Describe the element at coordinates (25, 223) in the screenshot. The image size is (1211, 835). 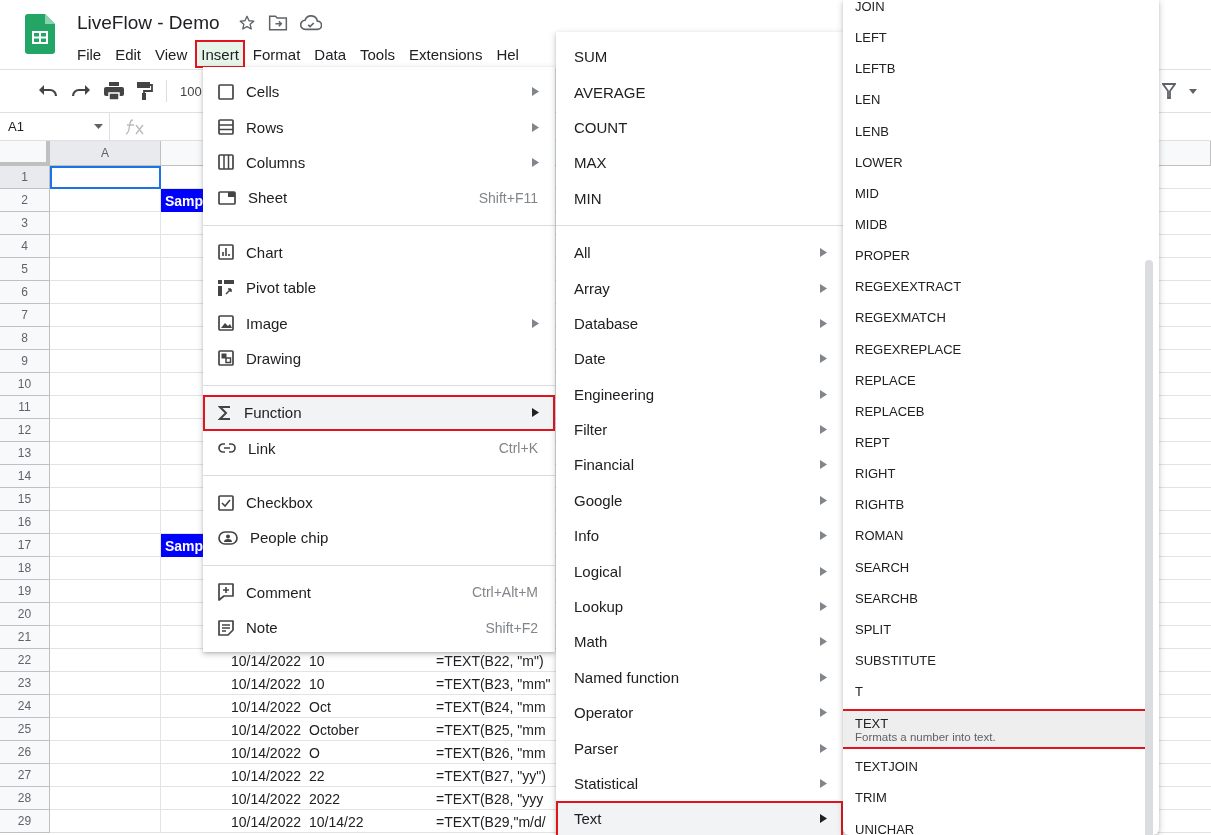
I see `row-header: 3` at that location.